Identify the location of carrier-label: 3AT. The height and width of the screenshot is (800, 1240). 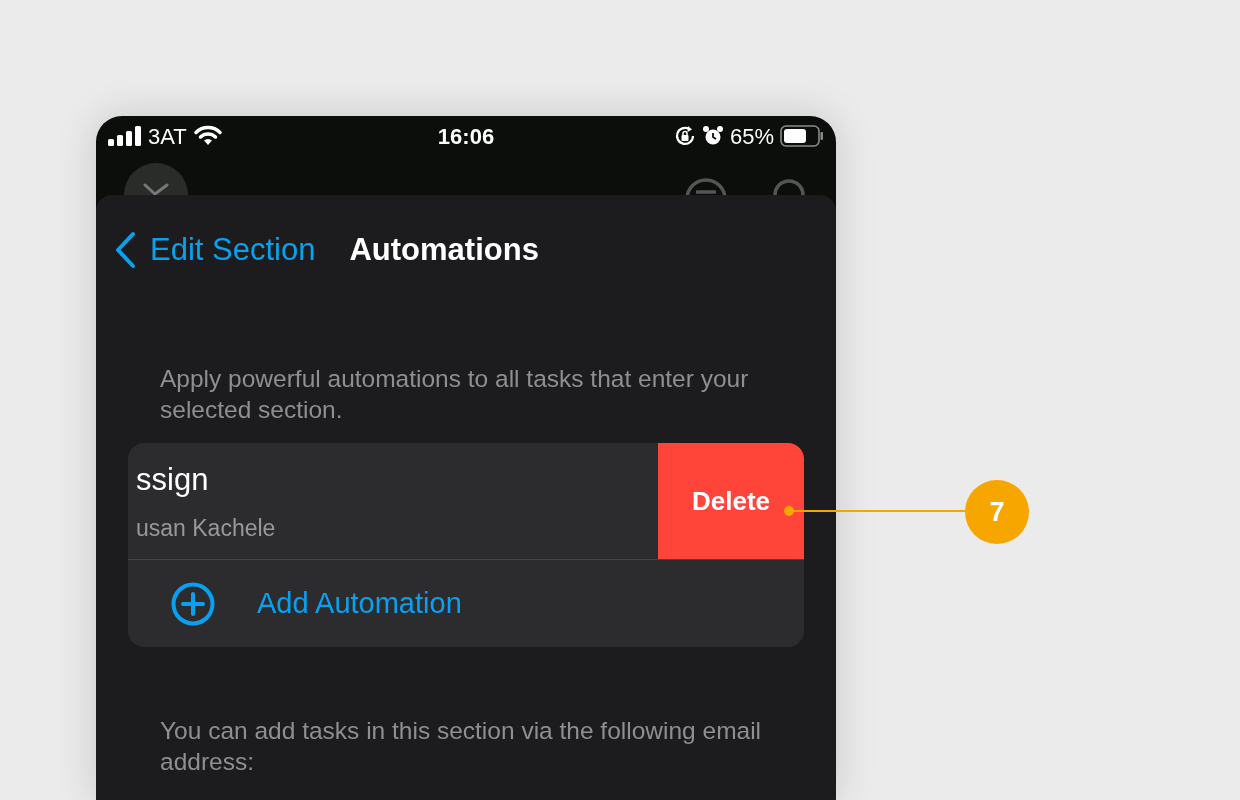
(167, 136).